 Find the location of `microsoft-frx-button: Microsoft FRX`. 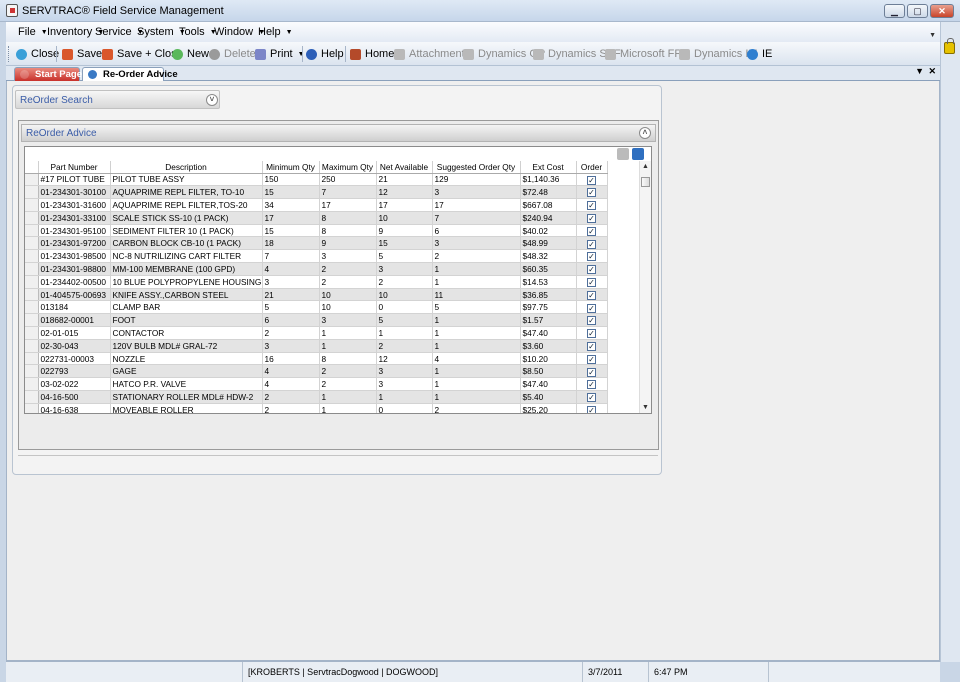

microsoft-frx-button: Microsoft FRX is located at coordinates (647, 54).